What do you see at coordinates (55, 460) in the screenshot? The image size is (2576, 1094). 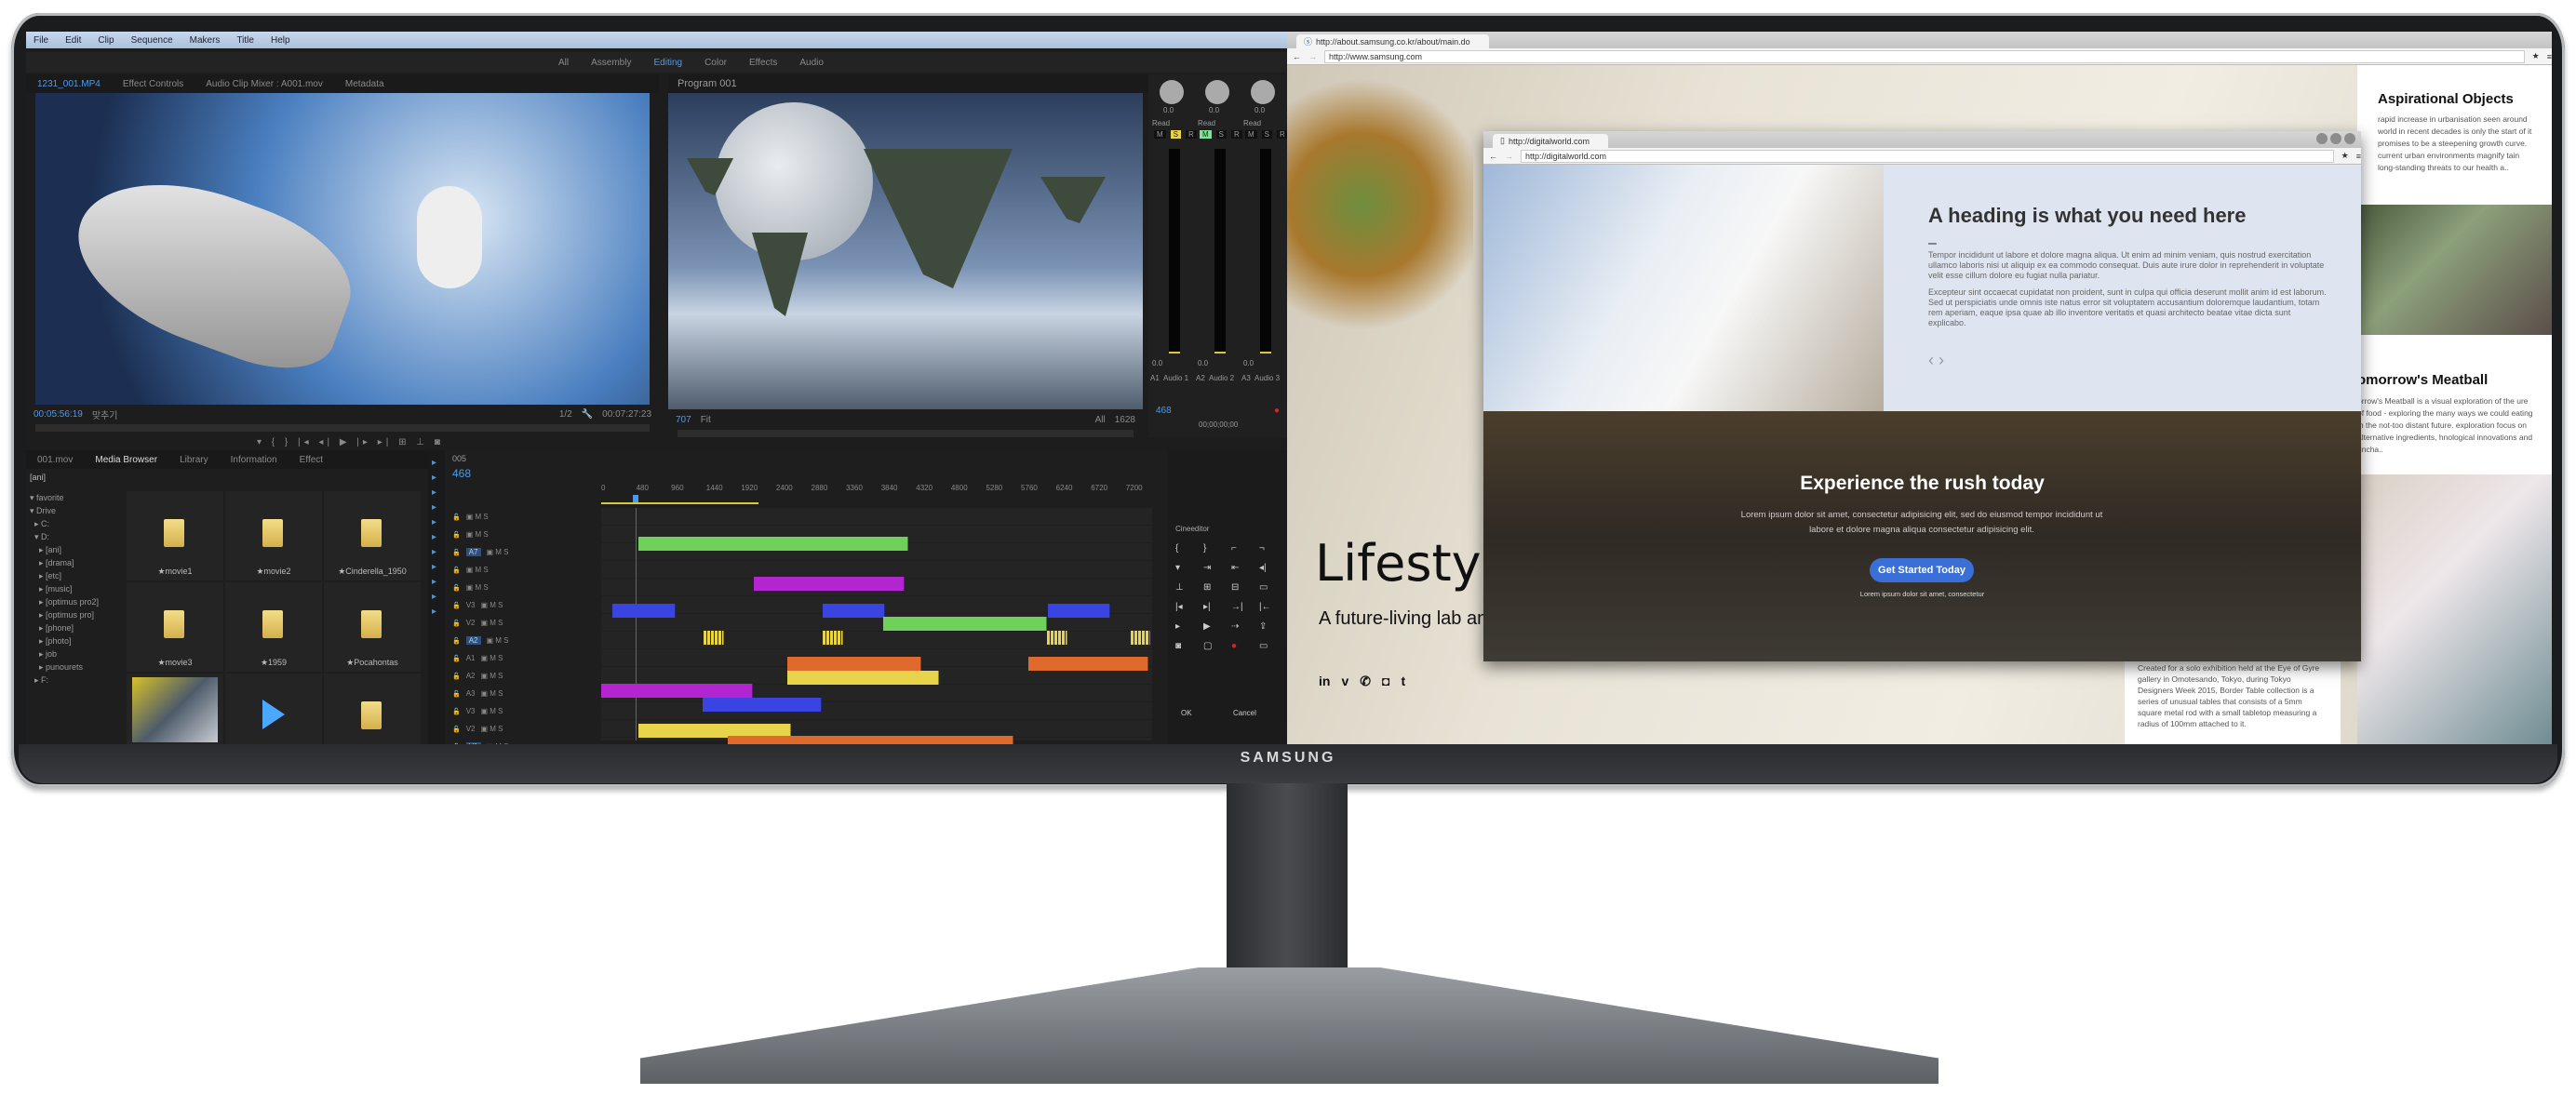 I see `media-browser-tab: 001.mov` at bounding box center [55, 460].